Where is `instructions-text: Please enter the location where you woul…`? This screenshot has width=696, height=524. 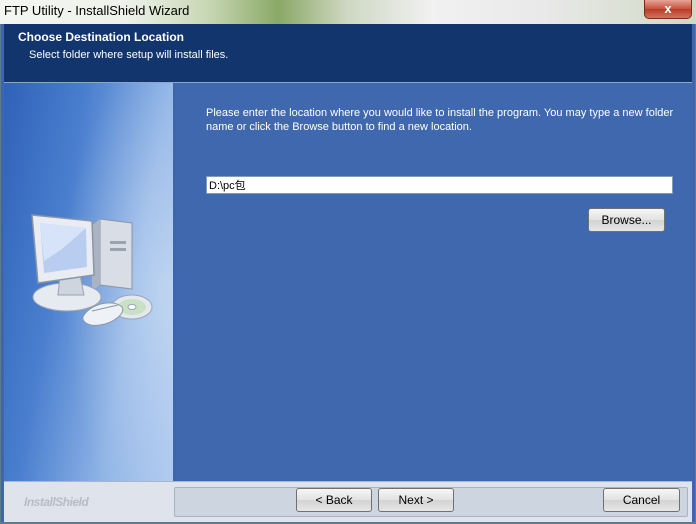
instructions-text: Please enter the location where you woul… is located at coordinates (440, 120).